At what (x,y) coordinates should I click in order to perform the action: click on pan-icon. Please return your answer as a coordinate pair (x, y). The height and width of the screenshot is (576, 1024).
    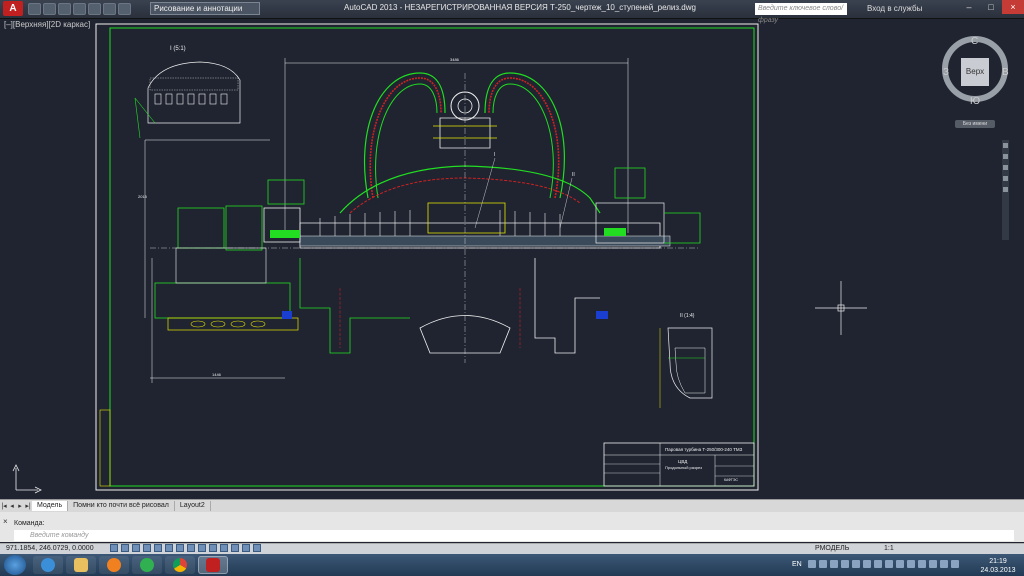
    Looking at the image, I should click on (1005, 156).